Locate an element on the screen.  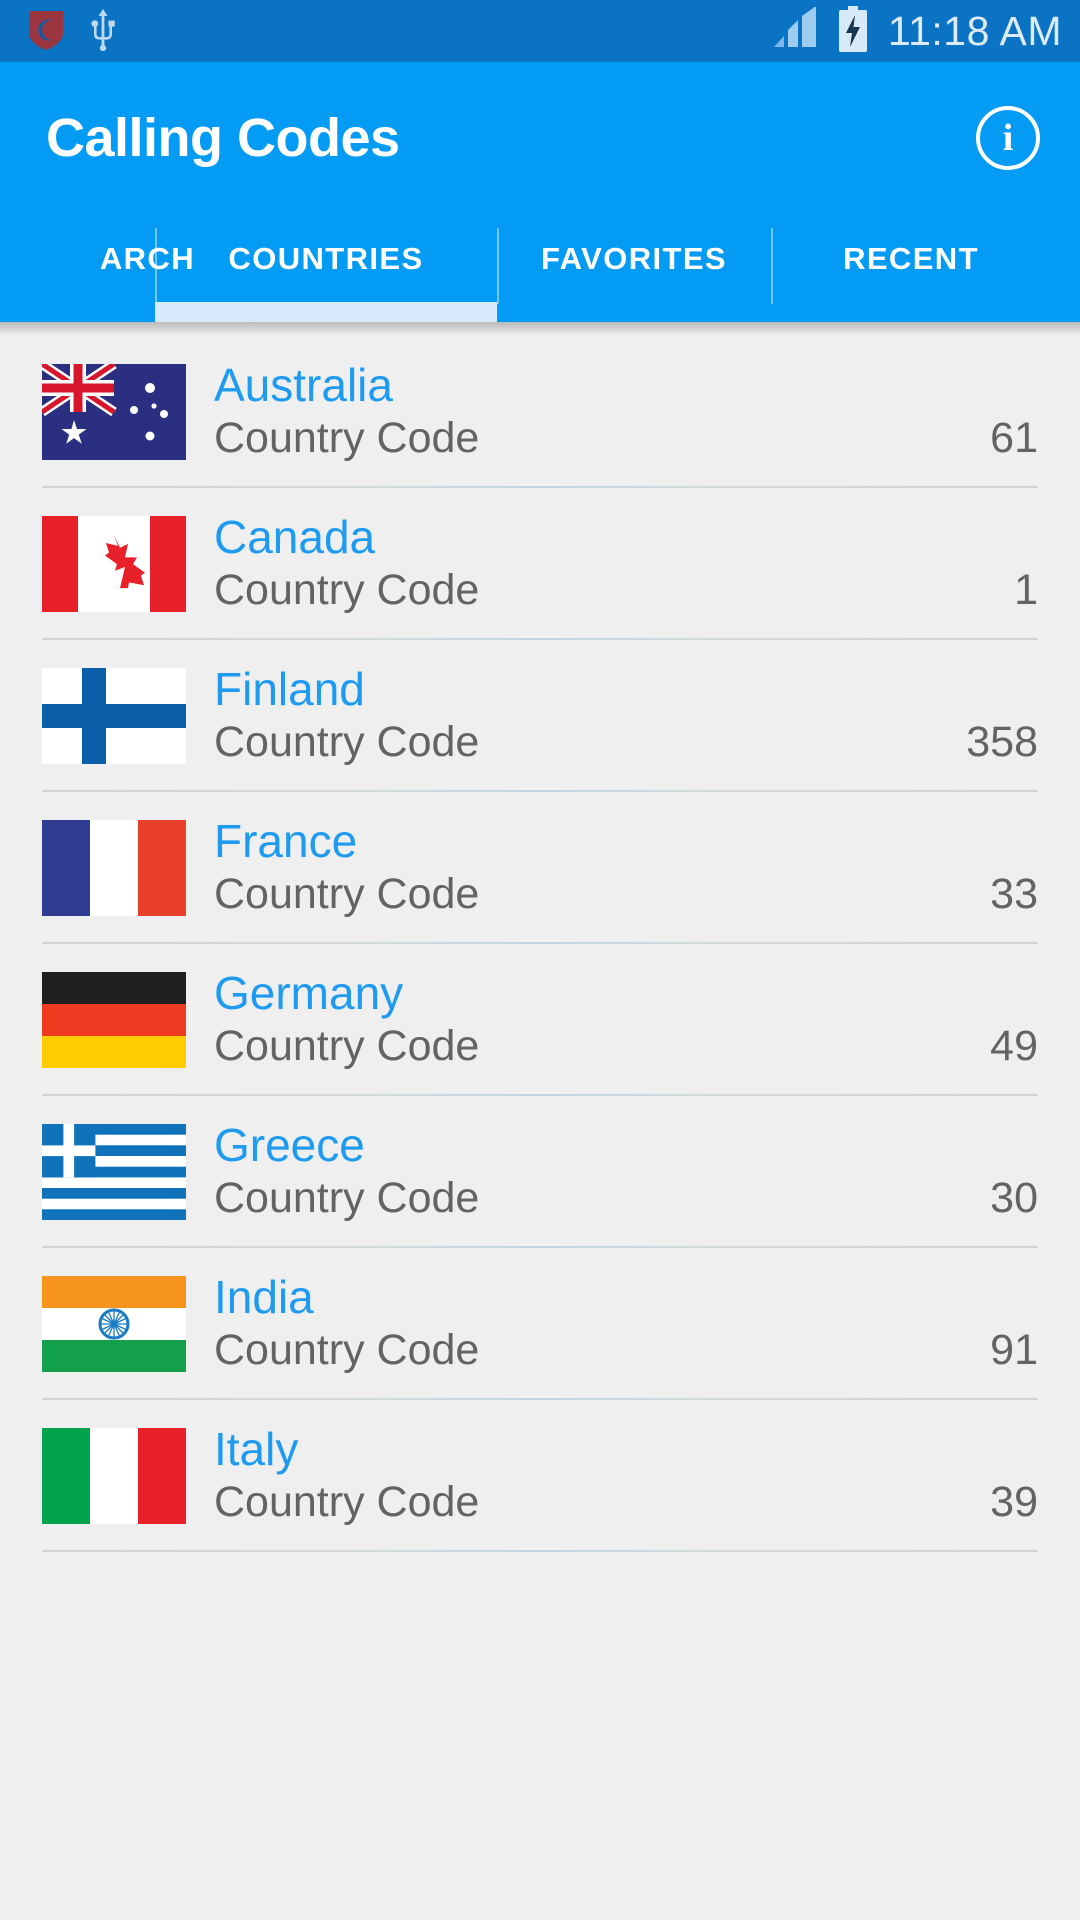
flag-germany-icon is located at coordinates (114, 1020).